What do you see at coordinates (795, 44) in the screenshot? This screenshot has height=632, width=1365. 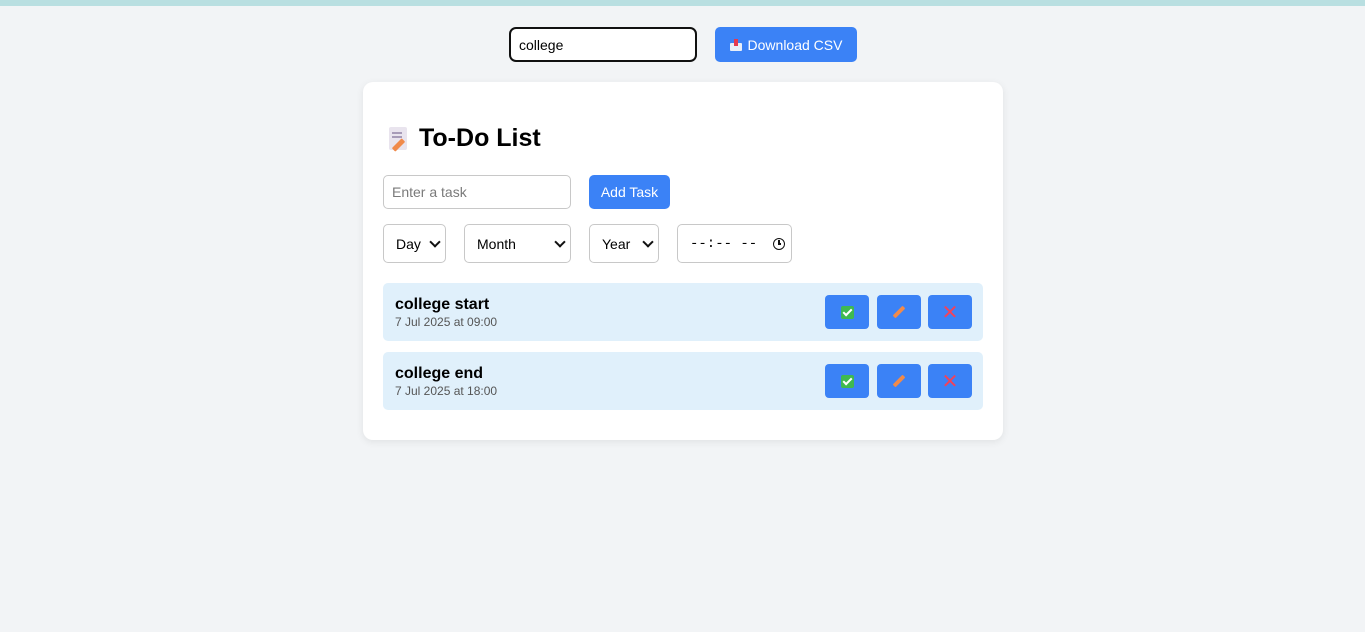 I see `download-csv-label: Download CSV` at bounding box center [795, 44].